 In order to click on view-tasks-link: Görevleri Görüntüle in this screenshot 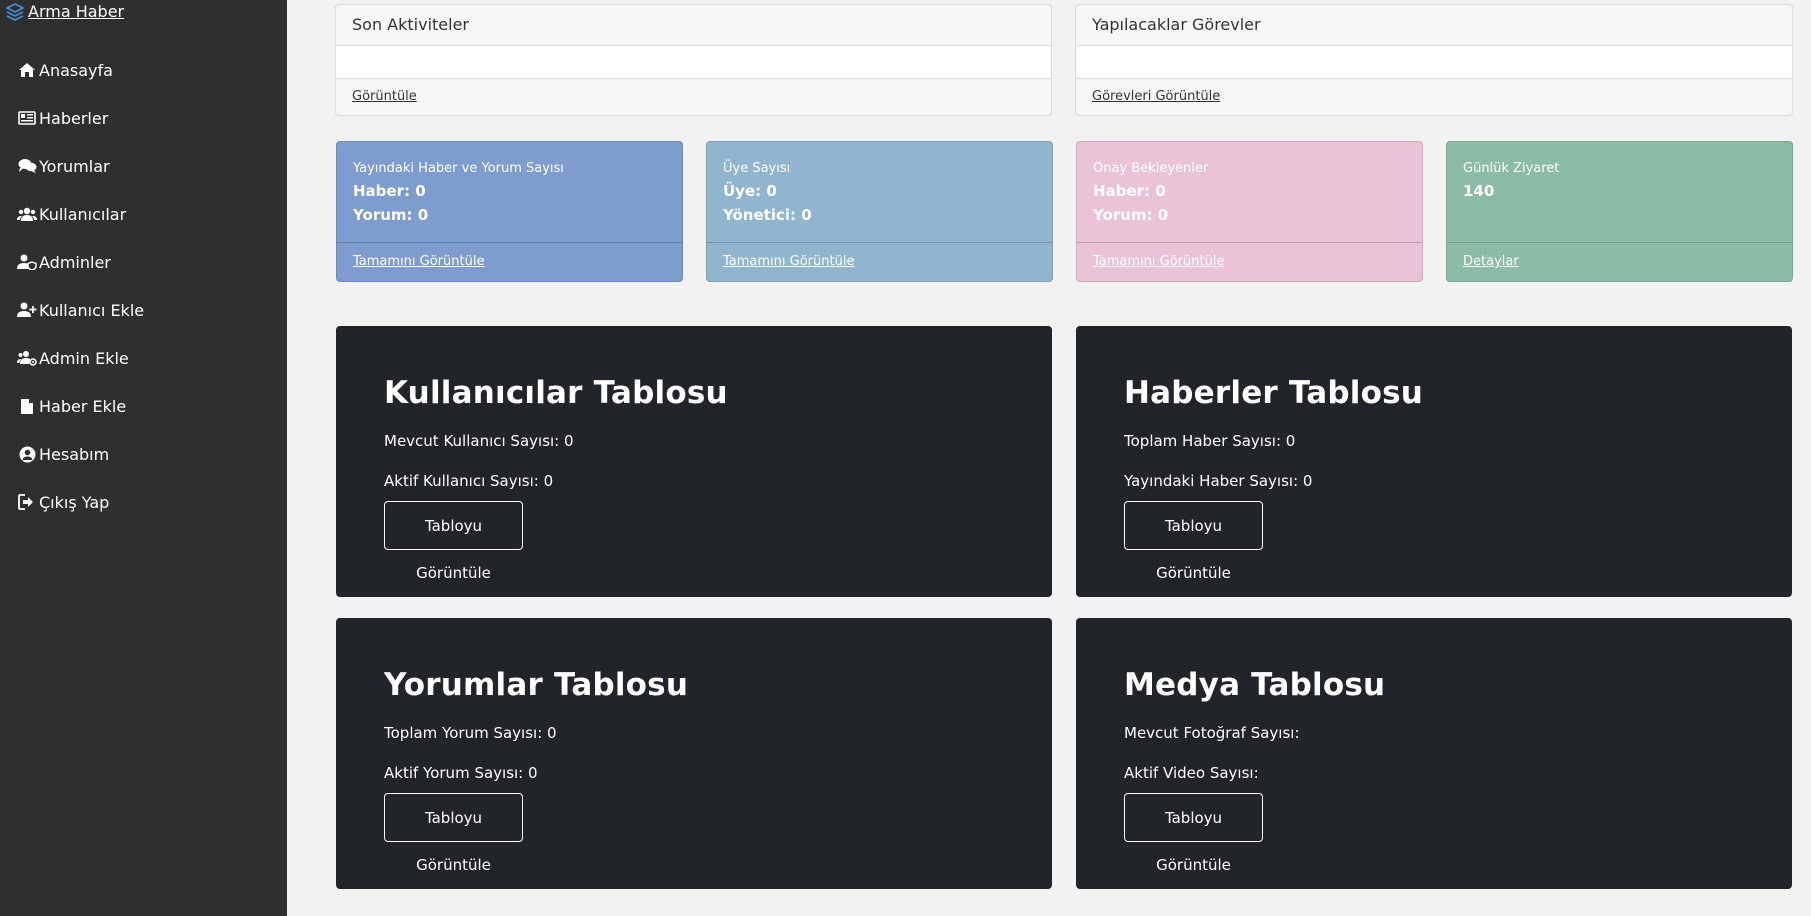, I will do `click(1156, 96)`.